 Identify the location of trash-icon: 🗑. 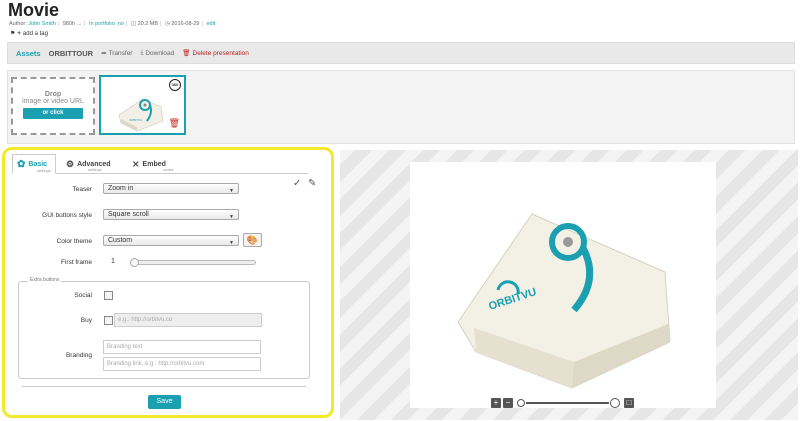
(186, 53).